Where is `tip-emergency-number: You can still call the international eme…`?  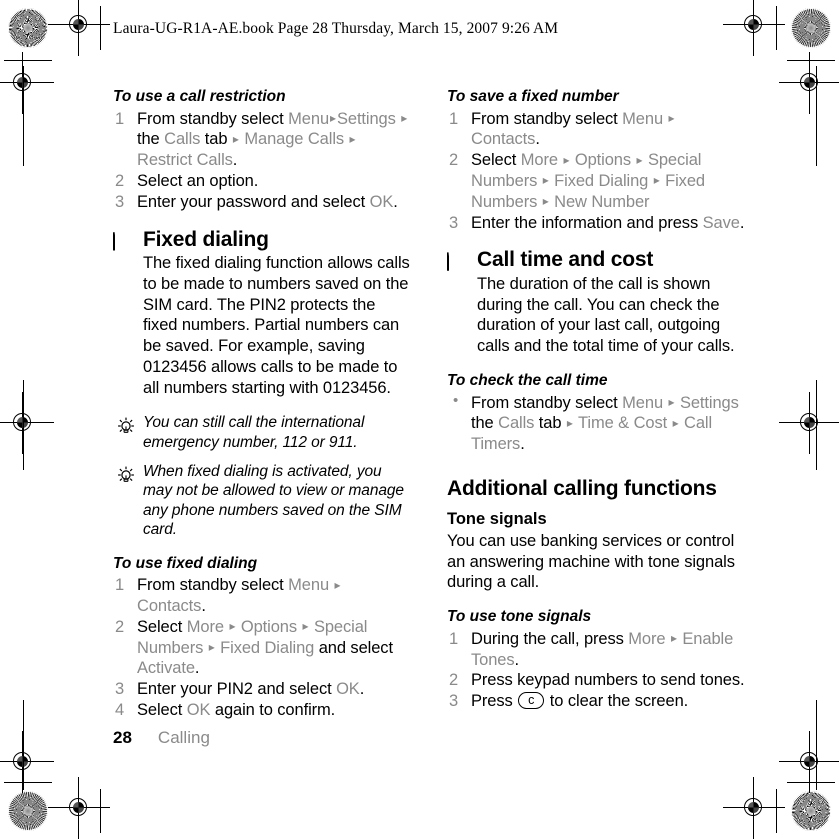 tip-emergency-number: You can still call the international eme… is located at coordinates (263, 432).